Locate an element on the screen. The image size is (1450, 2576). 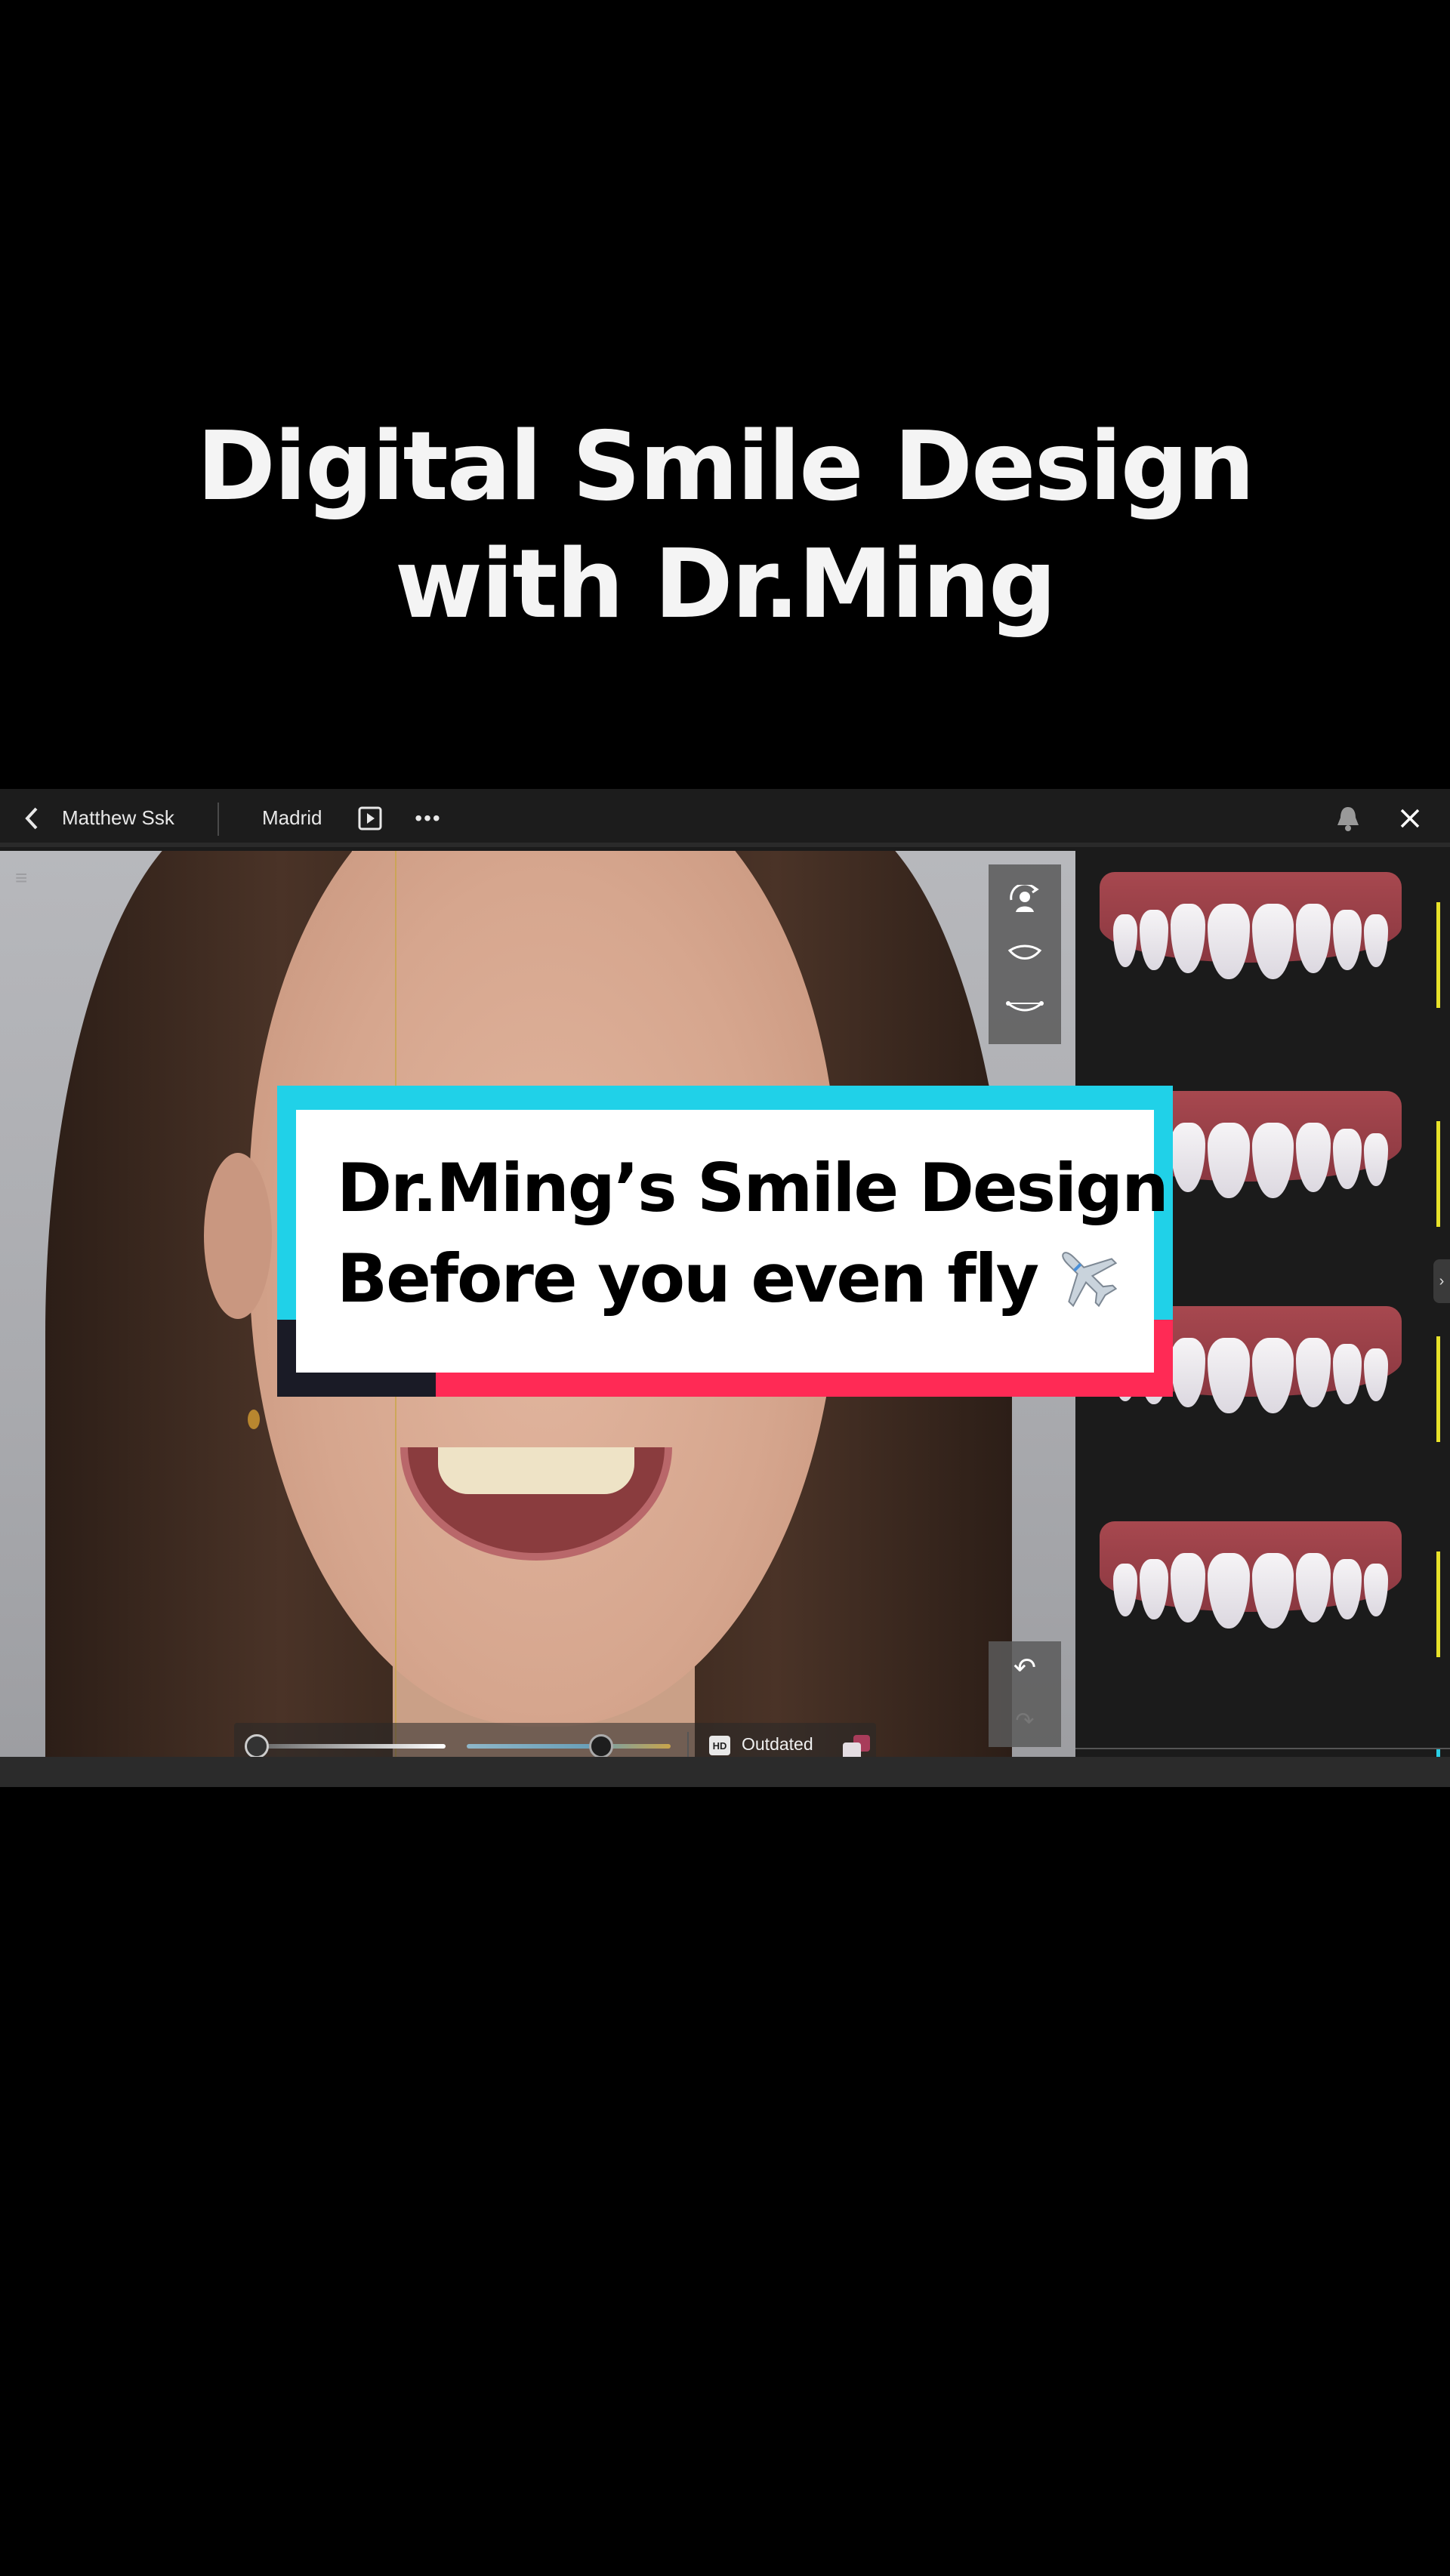
play-button is located at coordinates (370, 818).